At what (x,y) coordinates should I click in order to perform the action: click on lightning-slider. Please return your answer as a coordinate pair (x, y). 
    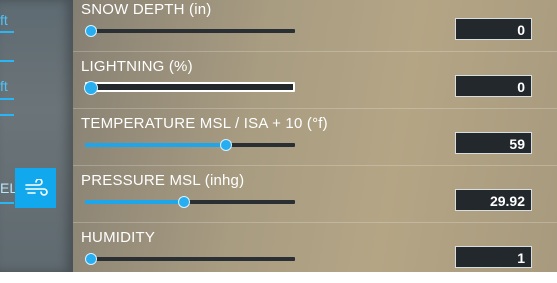
    Looking at the image, I should click on (189, 88).